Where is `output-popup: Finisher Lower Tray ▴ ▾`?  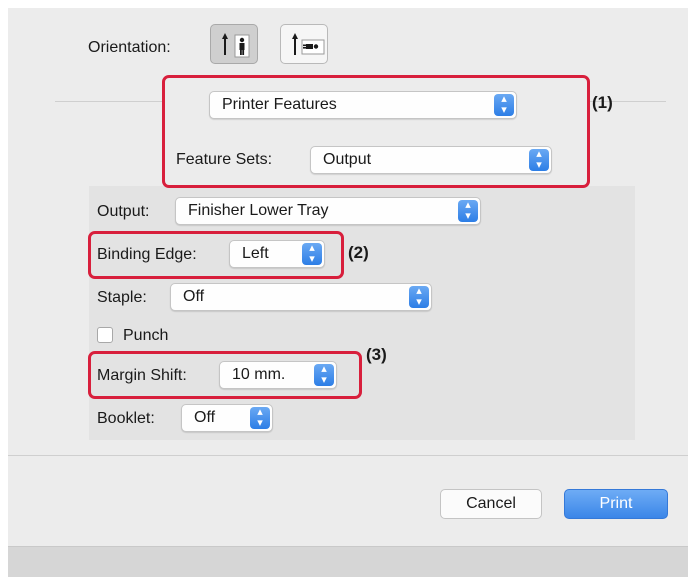
output-popup: Finisher Lower Tray ▴ ▾ is located at coordinates (328, 211).